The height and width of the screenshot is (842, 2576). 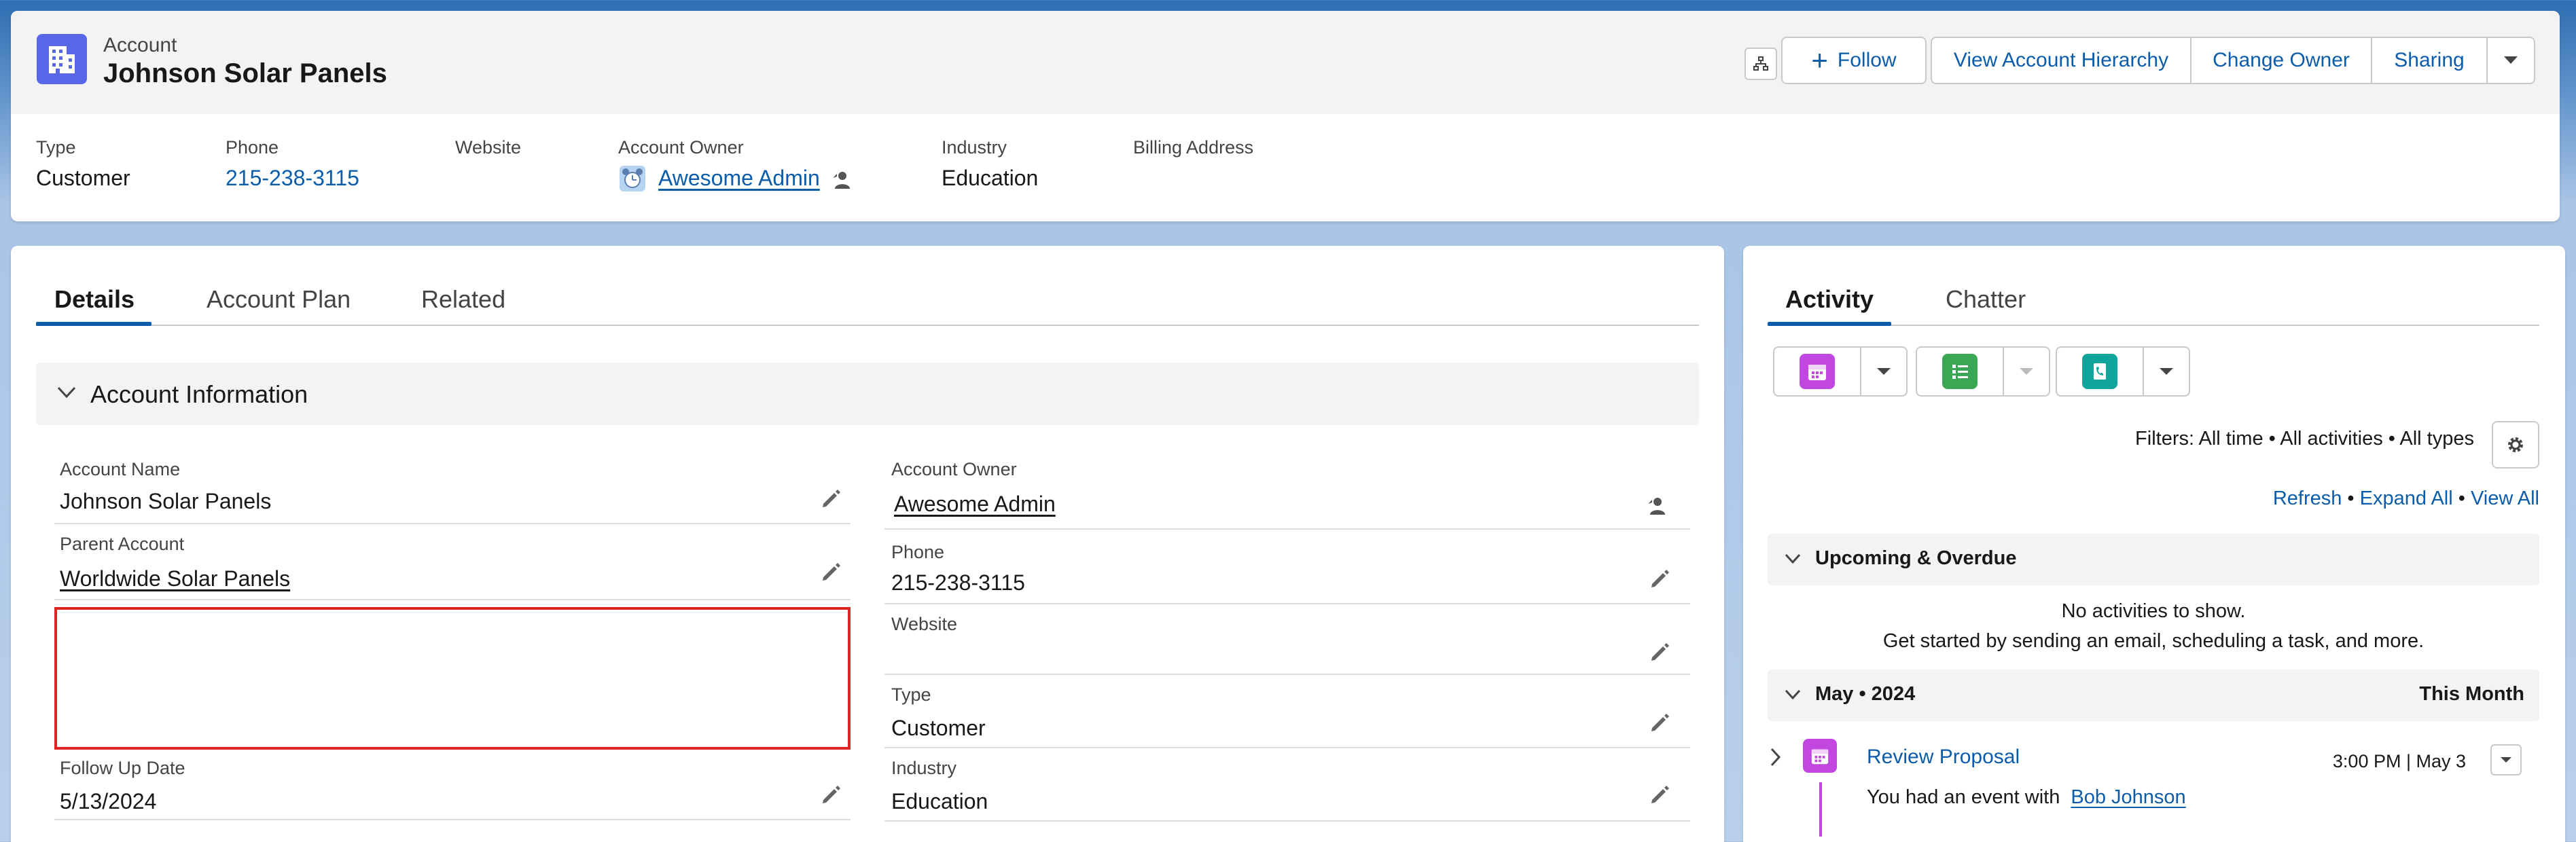 What do you see at coordinates (975, 505) in the screenshot?
I see `account-owner-link: Awesome Admin` at bounding box center [975, 505].